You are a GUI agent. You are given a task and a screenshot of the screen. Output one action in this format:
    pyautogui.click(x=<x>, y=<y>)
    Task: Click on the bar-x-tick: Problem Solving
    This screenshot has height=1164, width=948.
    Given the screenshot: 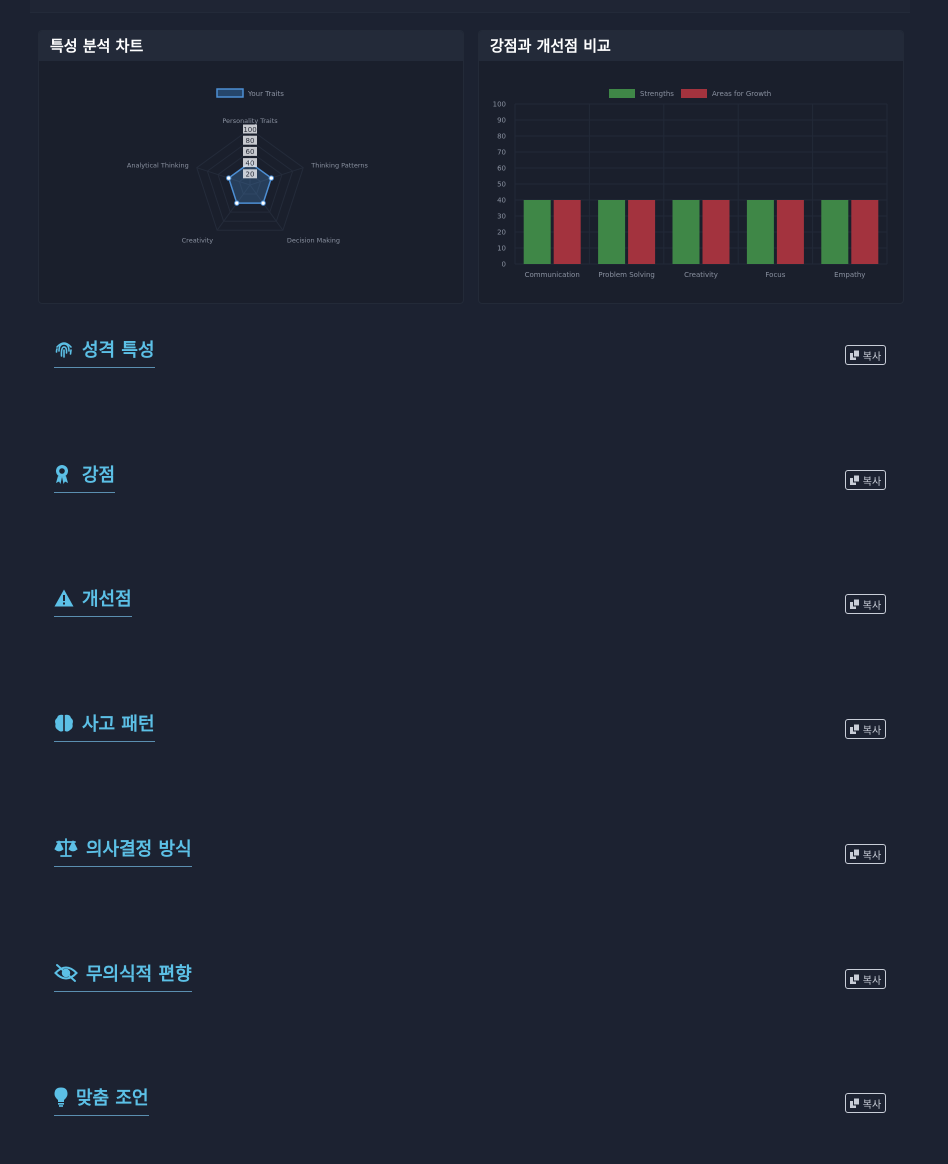 What is the action you would take?
    pyautogui.click(x=626, y=275)
    